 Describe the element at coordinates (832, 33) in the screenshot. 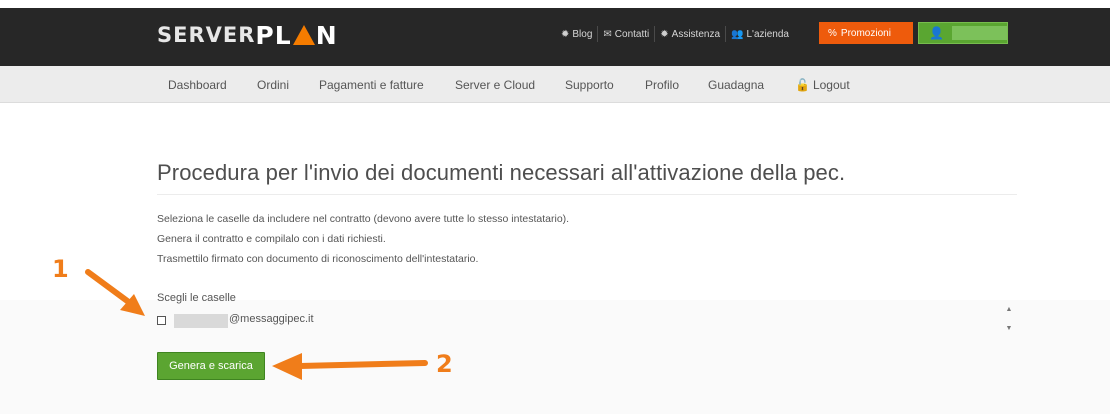

I see `percent-icon: %` at that location.